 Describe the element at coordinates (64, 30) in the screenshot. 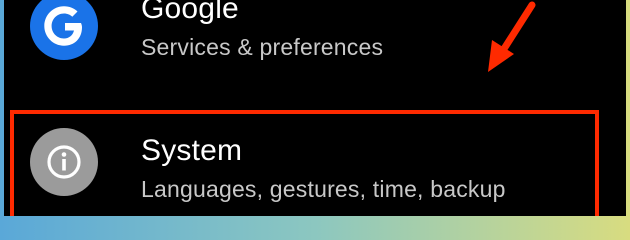

I see `google-g-icon` at that location.